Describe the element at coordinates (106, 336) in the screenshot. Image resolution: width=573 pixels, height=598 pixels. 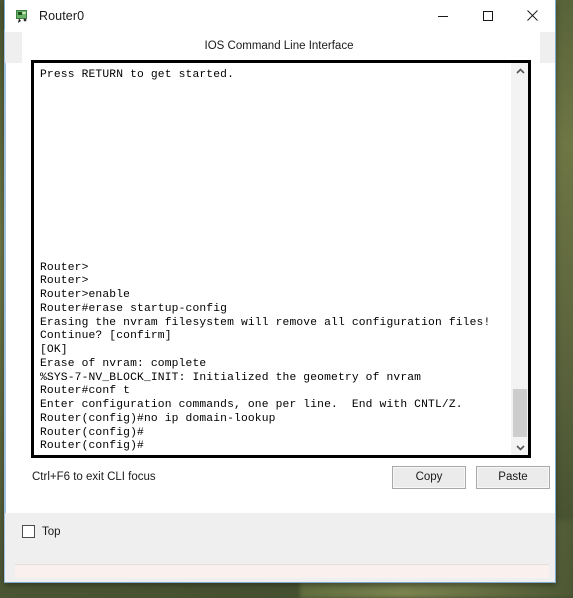
I see `terminal-line: Continue? [confirm]` at that location.